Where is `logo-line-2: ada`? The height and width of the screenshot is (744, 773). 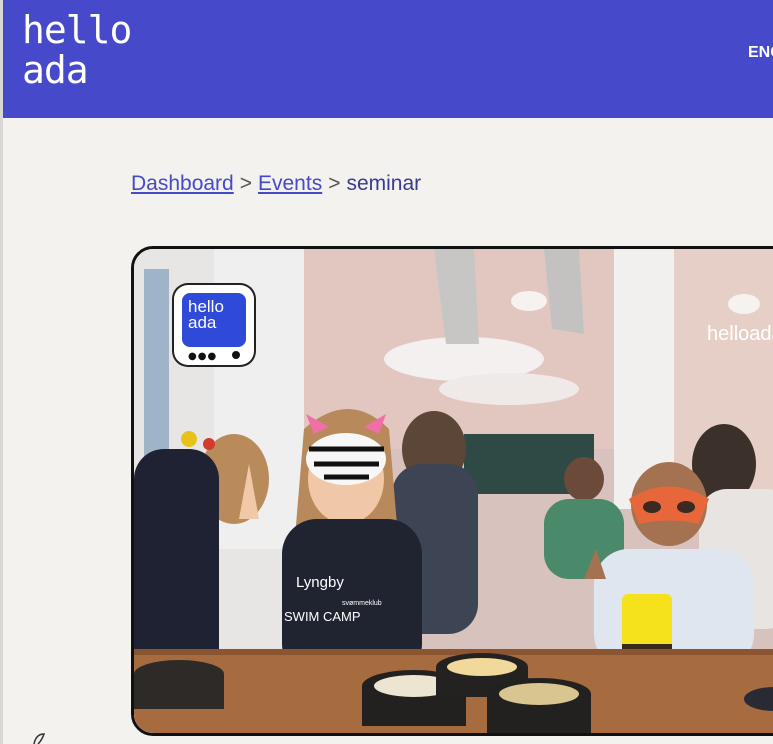
logo-line-2: ada is located at coordinates (55, 70).